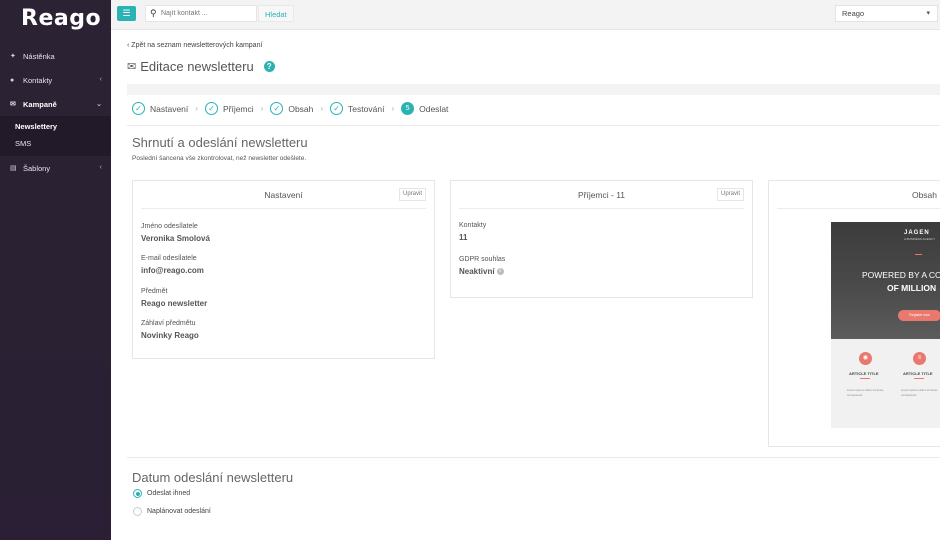 This screenshot has height=540, width=940. What do you see at coordinates (525, 15) in the screenshot?
I see `top-bar: ☰ ⚲ Hledat Reago ▾` at bounding box center [525, 15].